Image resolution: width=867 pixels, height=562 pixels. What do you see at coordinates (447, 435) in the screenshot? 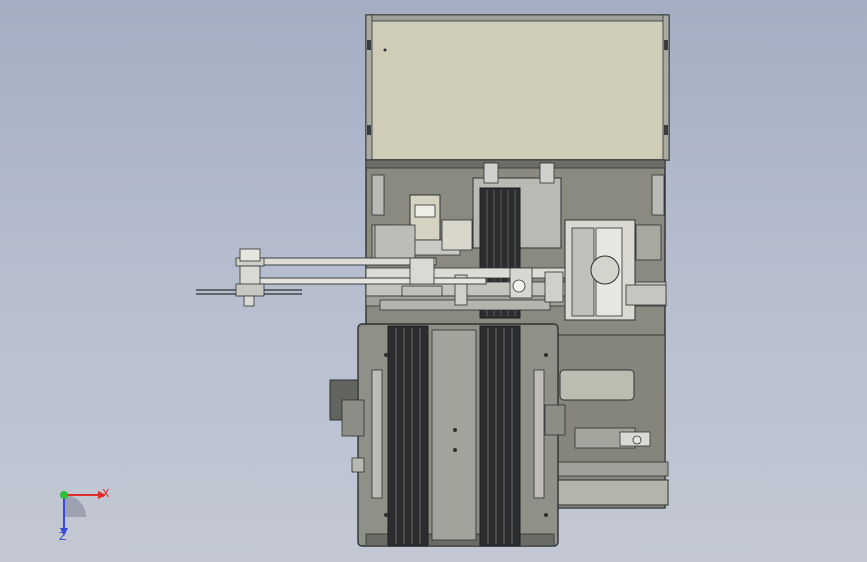
I see `lower-base` at bounding box center [447, 435].